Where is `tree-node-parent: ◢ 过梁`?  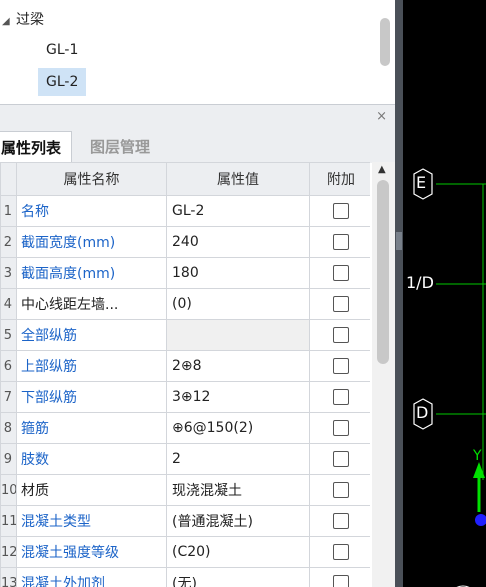
tree-node-parent: ◢ 过梁 is located at coordinates (23, 20).